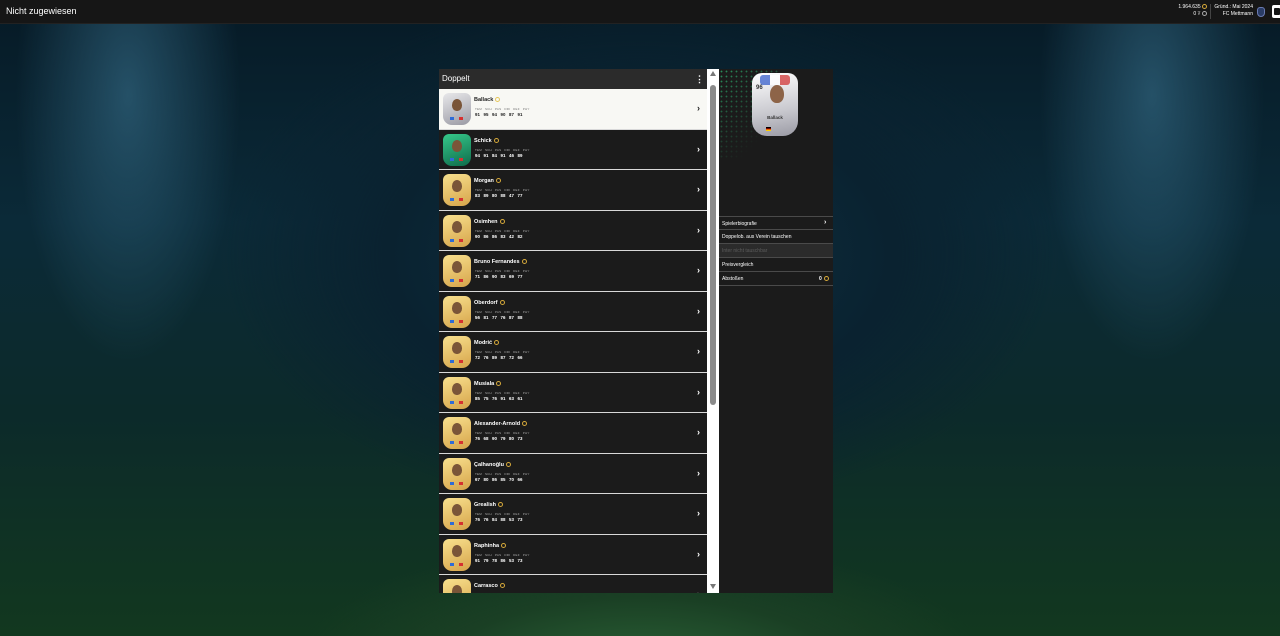  What do you see at coordinates (573, 79) in the screenshot?
I see `list-header: Doppelt ⋮` at bounding box center [573, 79].